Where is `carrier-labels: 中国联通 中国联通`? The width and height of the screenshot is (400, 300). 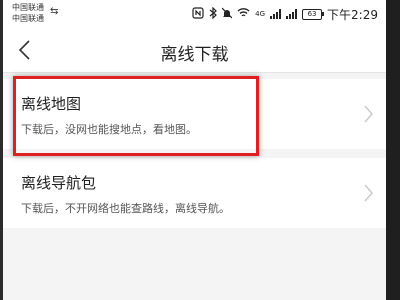 carrier-labels: 中国联通 中国联通 is located at coordinates (28, 13).